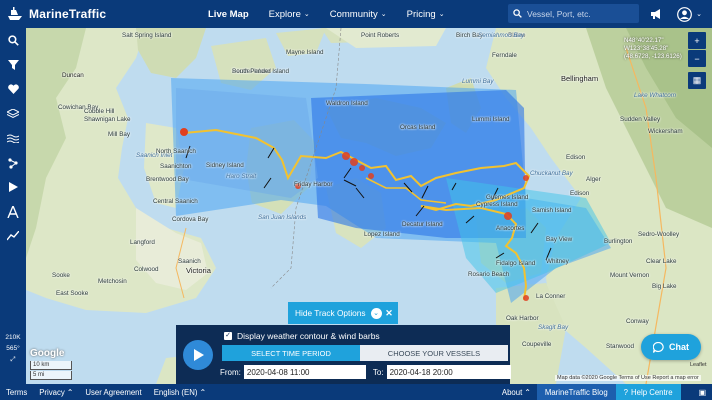  Describe the element at coordinates (507, 197) in the screenshot. I see `place-label: Guemes Island` at that location.